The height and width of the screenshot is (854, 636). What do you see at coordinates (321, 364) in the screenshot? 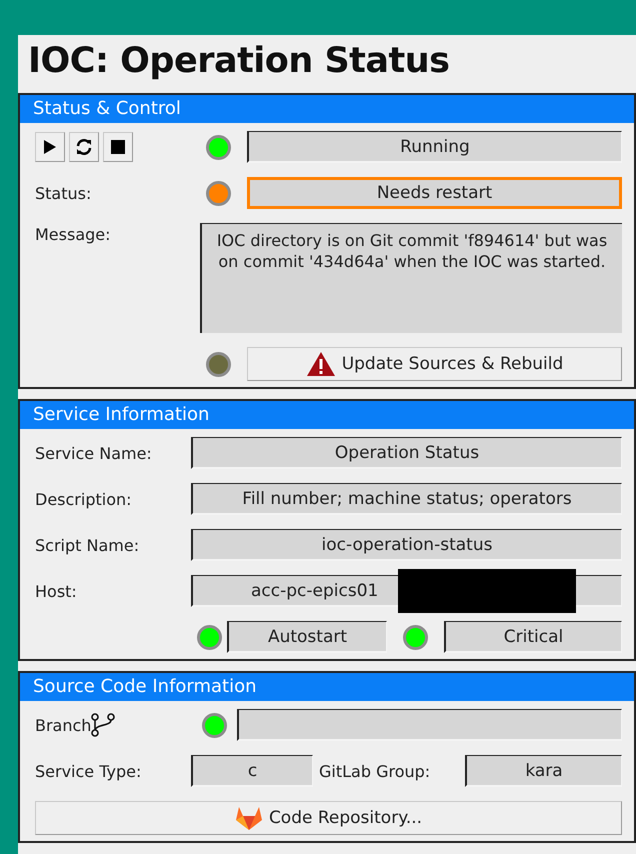
I see `warning-icon` at bounding box center [321, 364].